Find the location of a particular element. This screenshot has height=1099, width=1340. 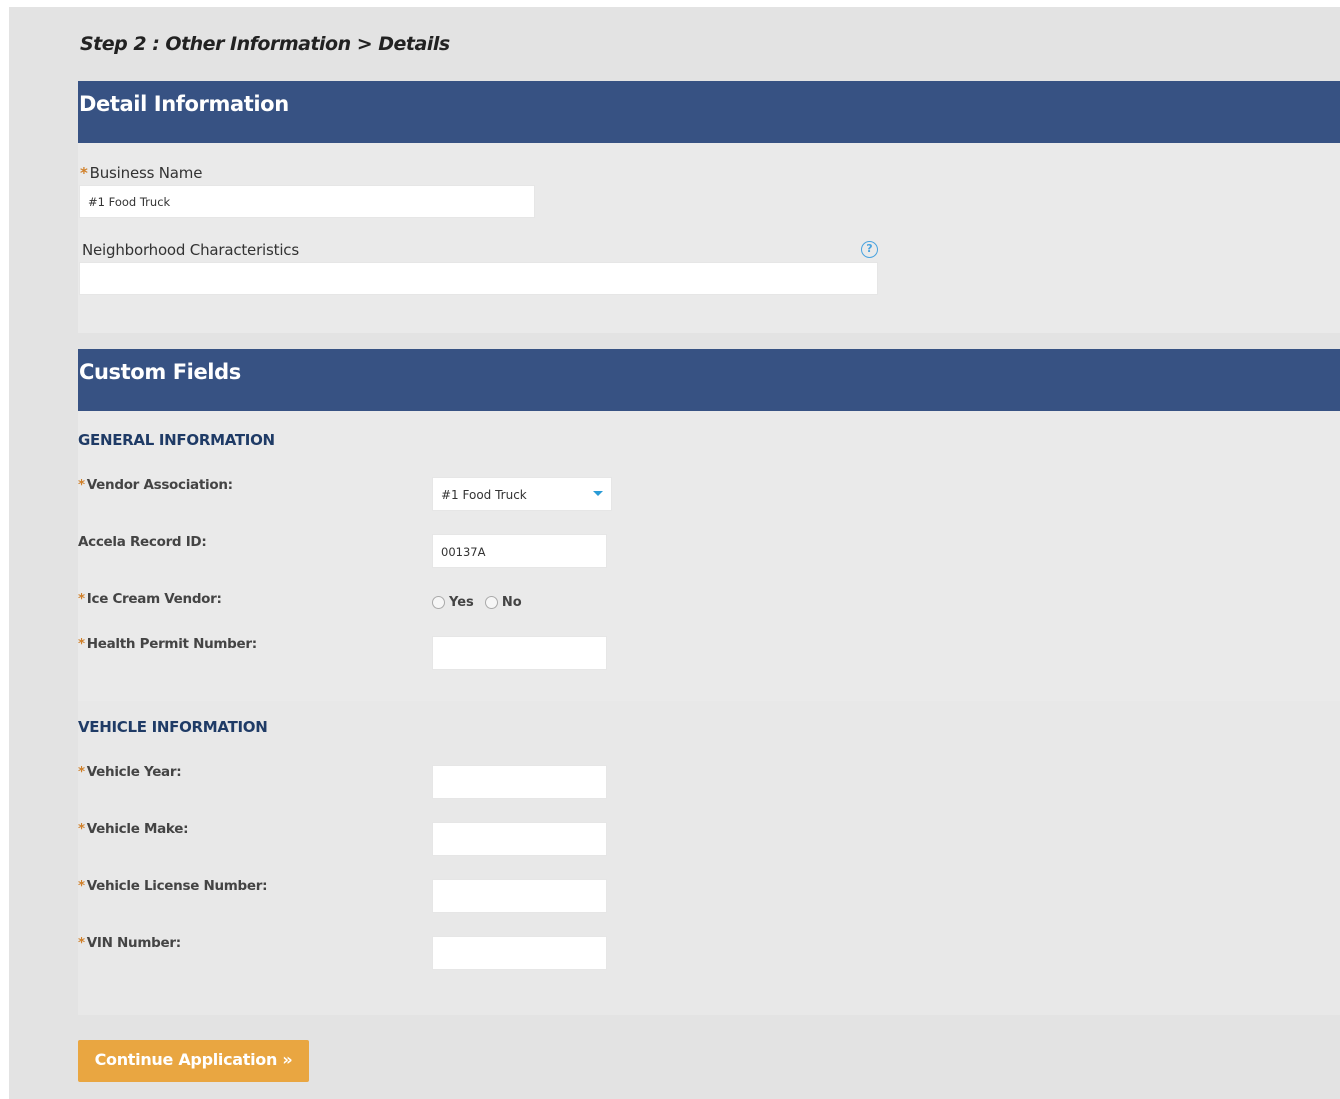

vehicle-year-label-text: Vehicle Year: is located at coordinates (134, 772).